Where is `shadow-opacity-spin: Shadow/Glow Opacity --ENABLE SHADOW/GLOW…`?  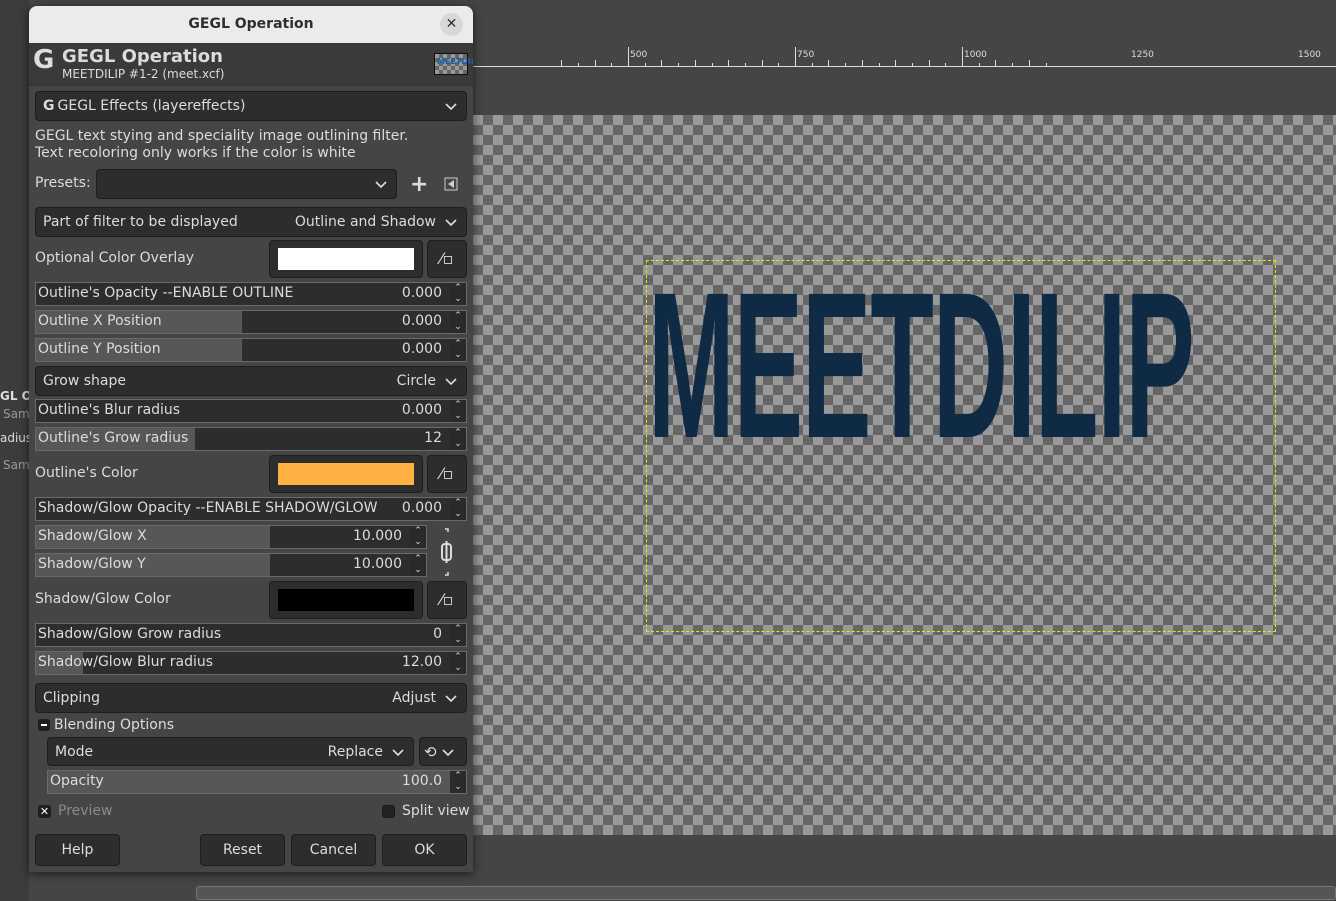 shadow-opacity-spin: Shadow/Glow Opacity --ENABLE SHADOW/GLOW… is located at coordinates (251, 509).